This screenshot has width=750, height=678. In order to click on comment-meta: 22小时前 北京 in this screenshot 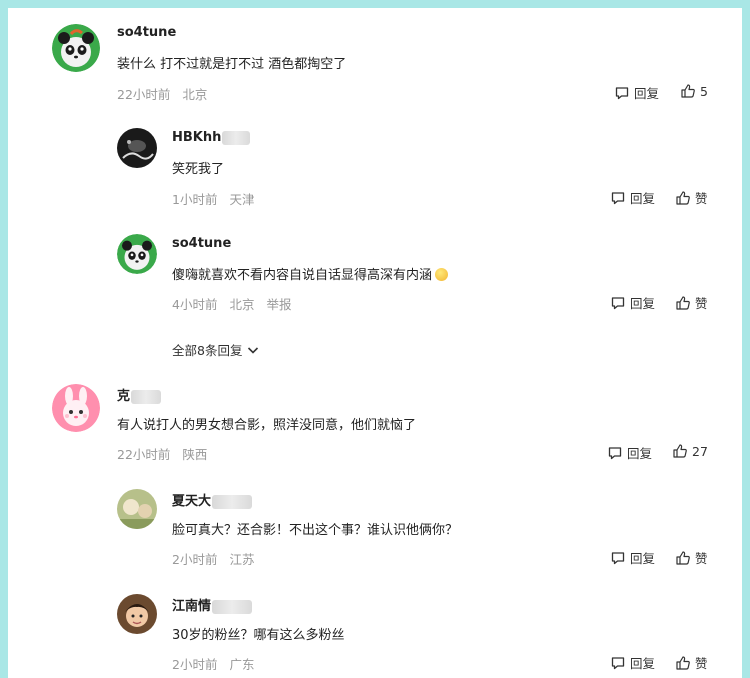, I will do `click(166, 93)`.